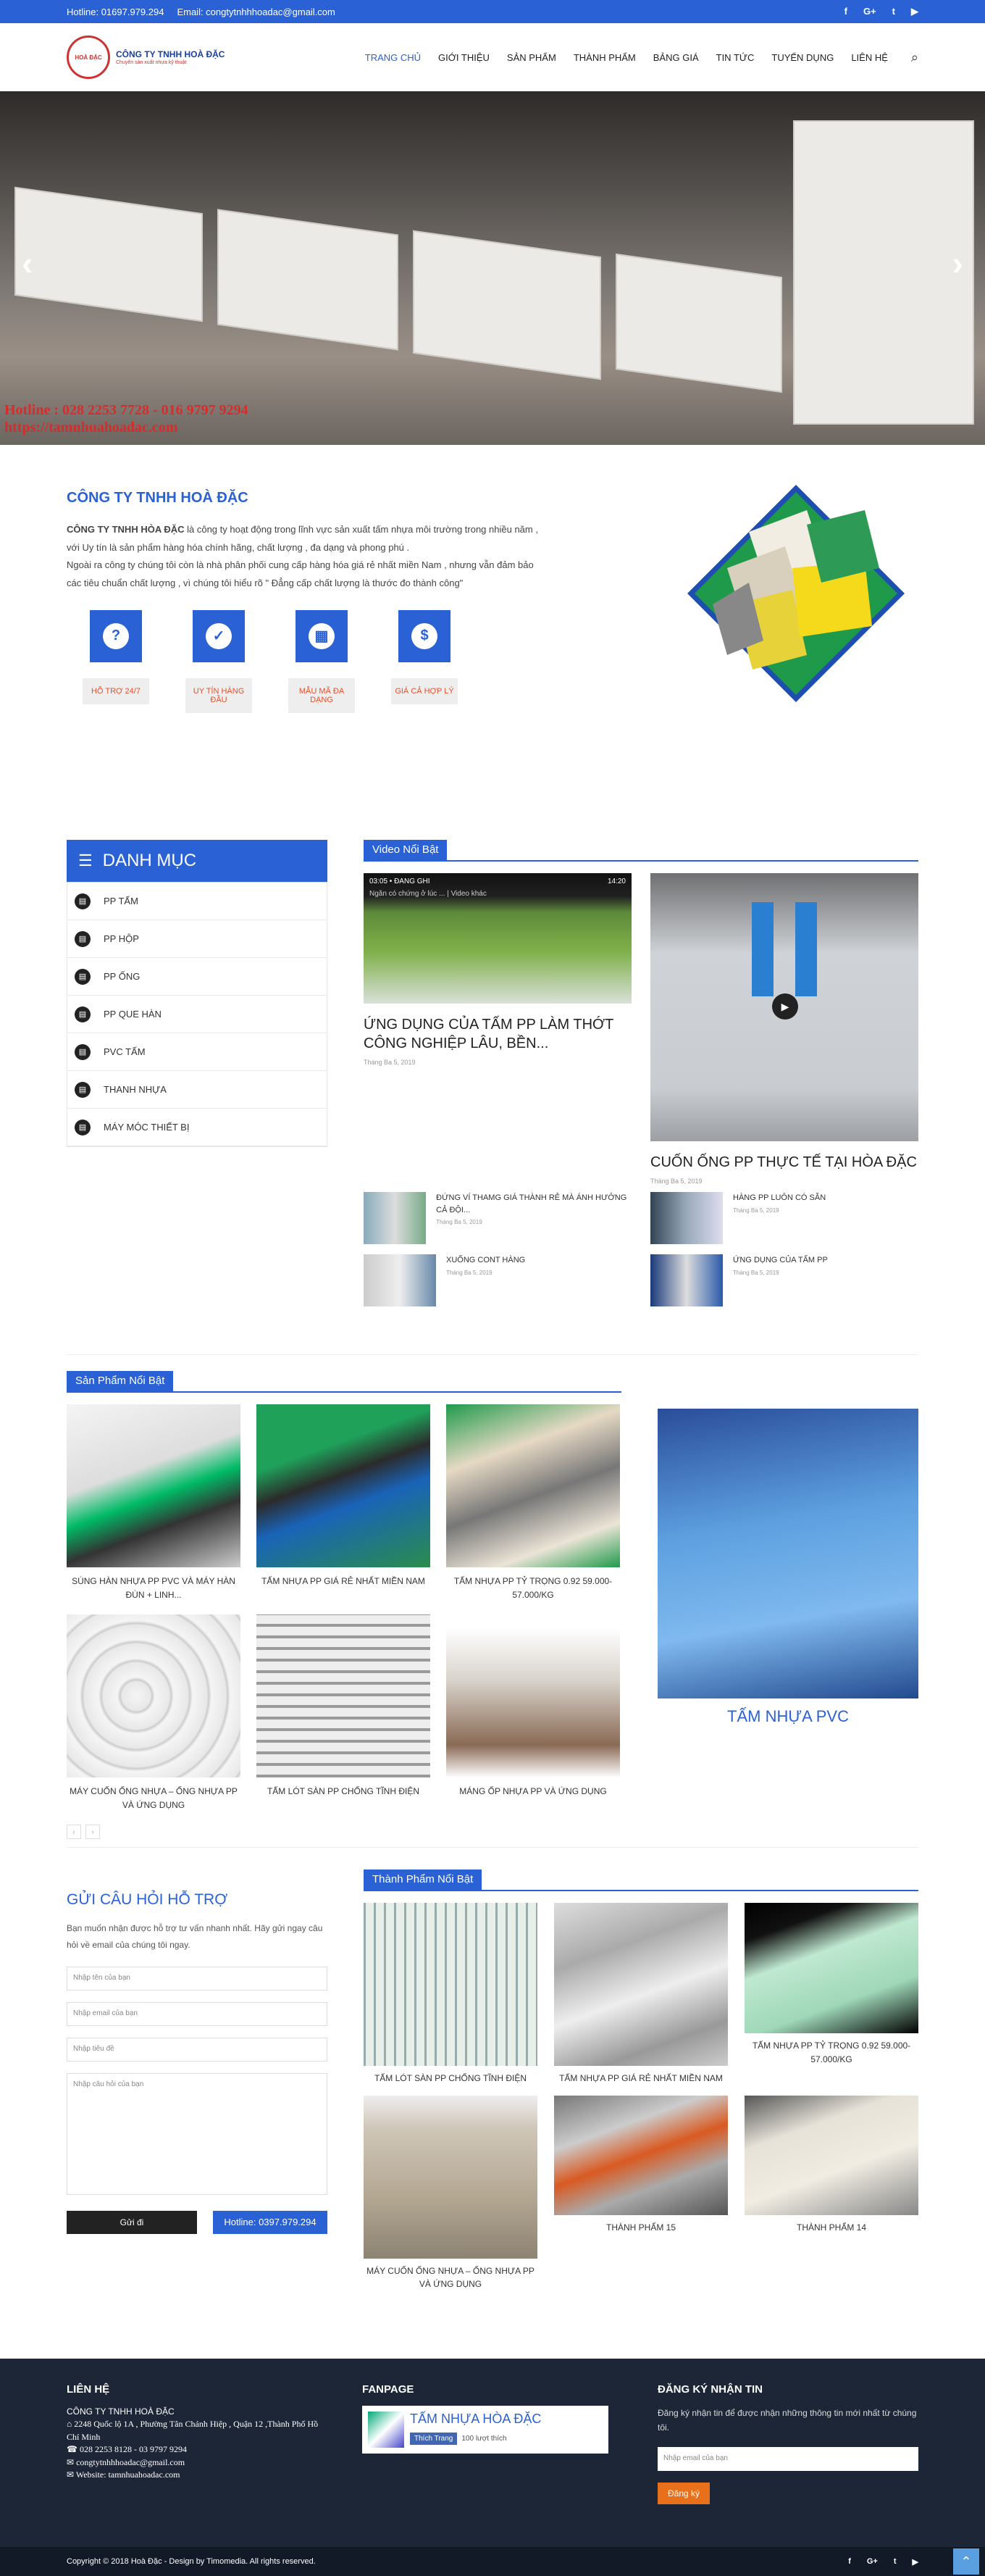 This screenshot has height=2576, width=985. I want to click on fanpage-name: TẤM NHỰA HÒA ĐẶC, so click(475, 2419).